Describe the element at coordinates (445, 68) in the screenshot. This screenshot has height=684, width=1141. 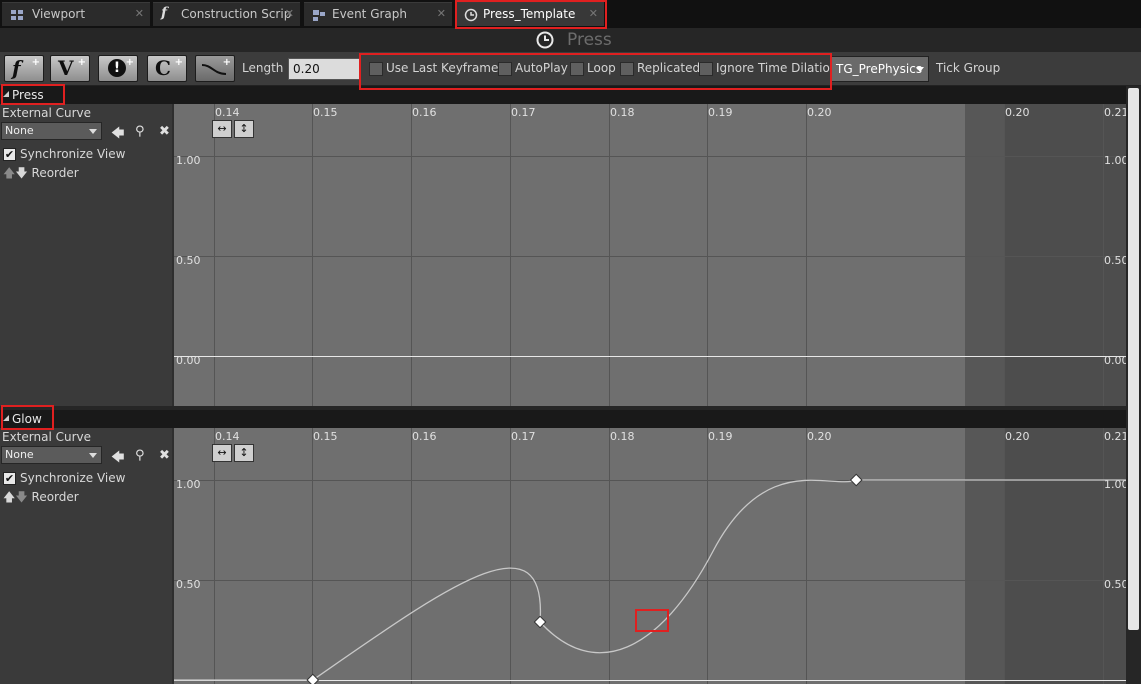
I see `use-last-keyframe-label: Use Last Keyframe?` at that location.